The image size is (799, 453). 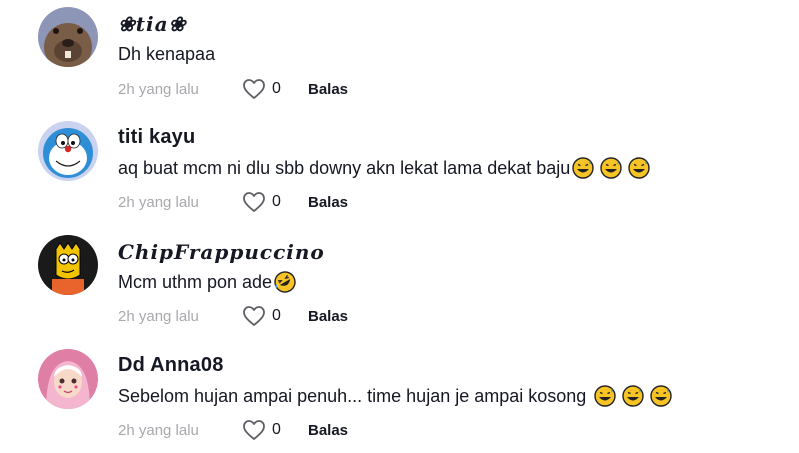 I want to click on beaver-face-icon, so click(x=68, y=37).